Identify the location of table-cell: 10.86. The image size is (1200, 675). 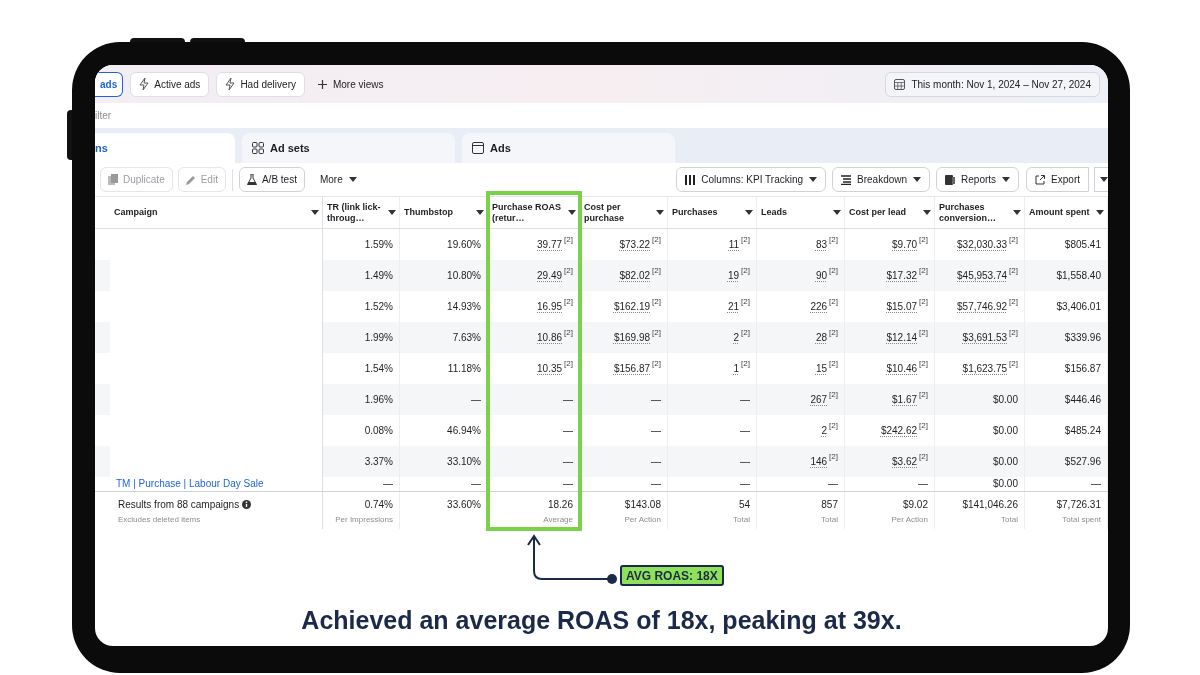
(550, 337).